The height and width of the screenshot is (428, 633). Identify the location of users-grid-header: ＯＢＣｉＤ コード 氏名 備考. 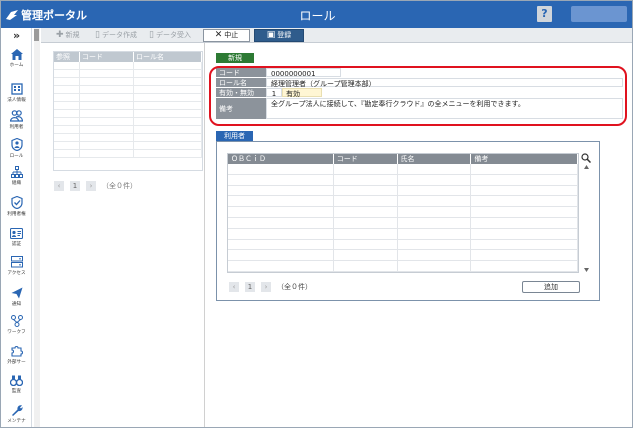
(403, 159).